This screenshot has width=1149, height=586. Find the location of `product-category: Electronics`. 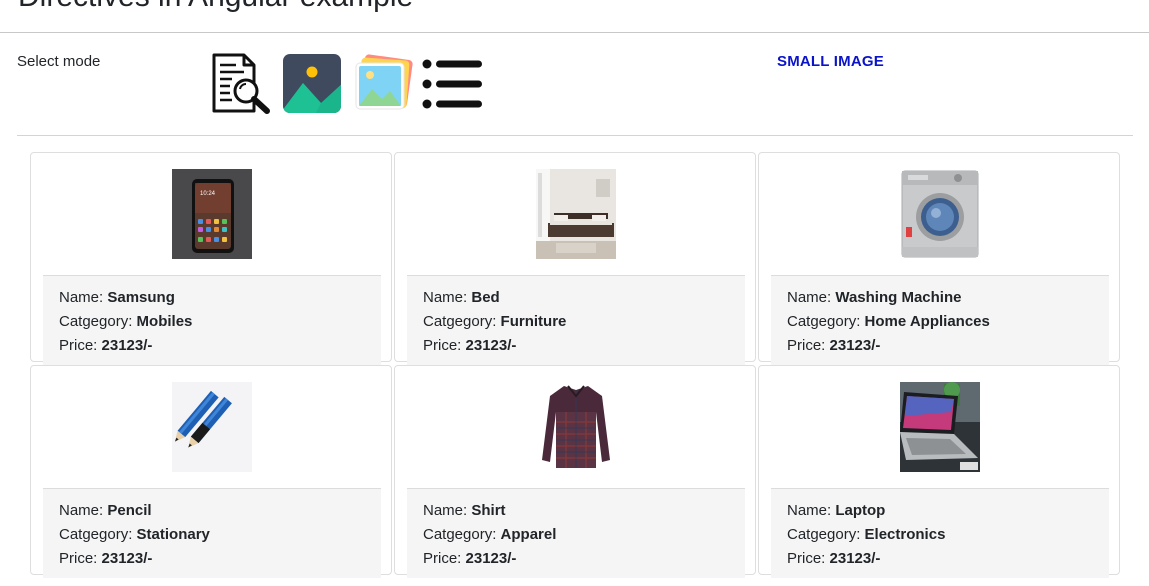

product-category: Electronics is located at coordinates (905, 534).